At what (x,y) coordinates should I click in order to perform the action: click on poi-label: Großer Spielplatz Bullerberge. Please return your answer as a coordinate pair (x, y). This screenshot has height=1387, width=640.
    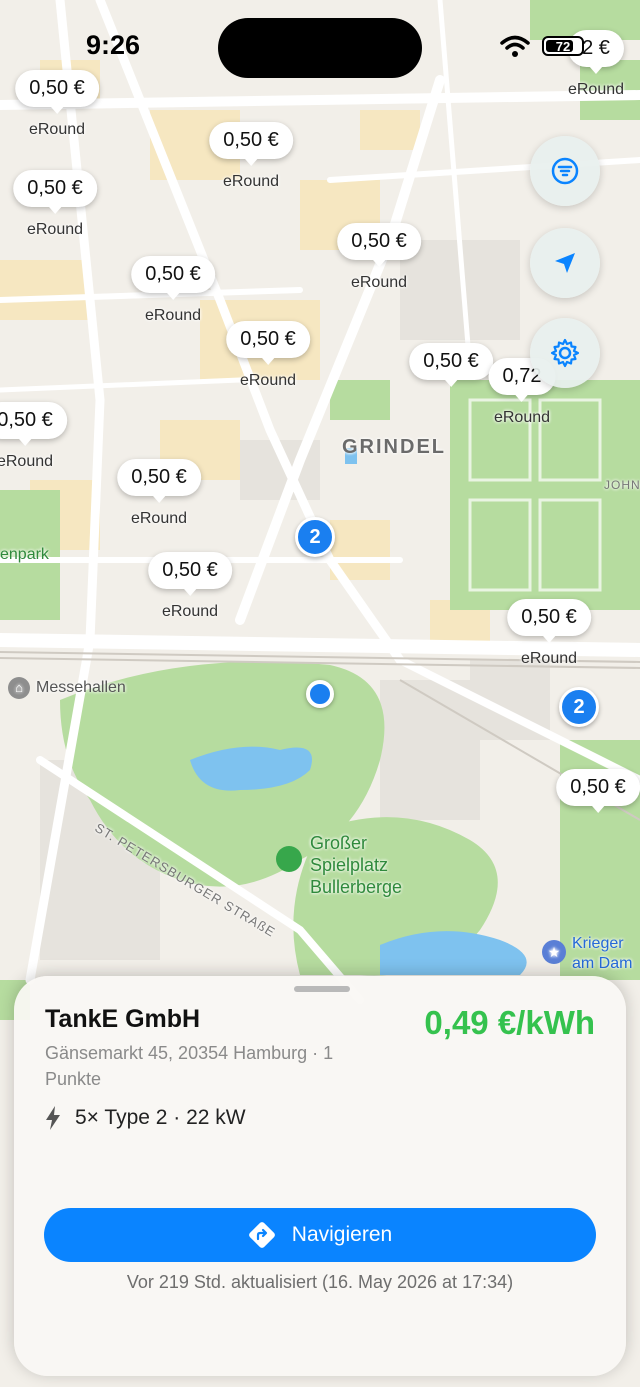
    Looking at the image, I should click on (356, 865).